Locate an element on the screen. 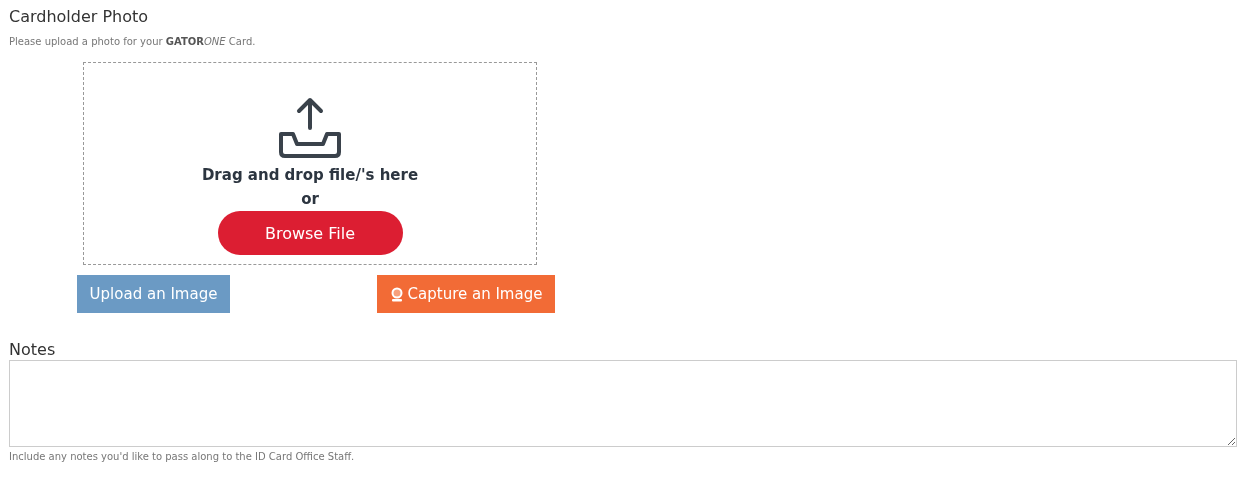  help-text: Include any notes you'd like to pass along to the ID Card Office Staff. is located at coordinates (182, 456).